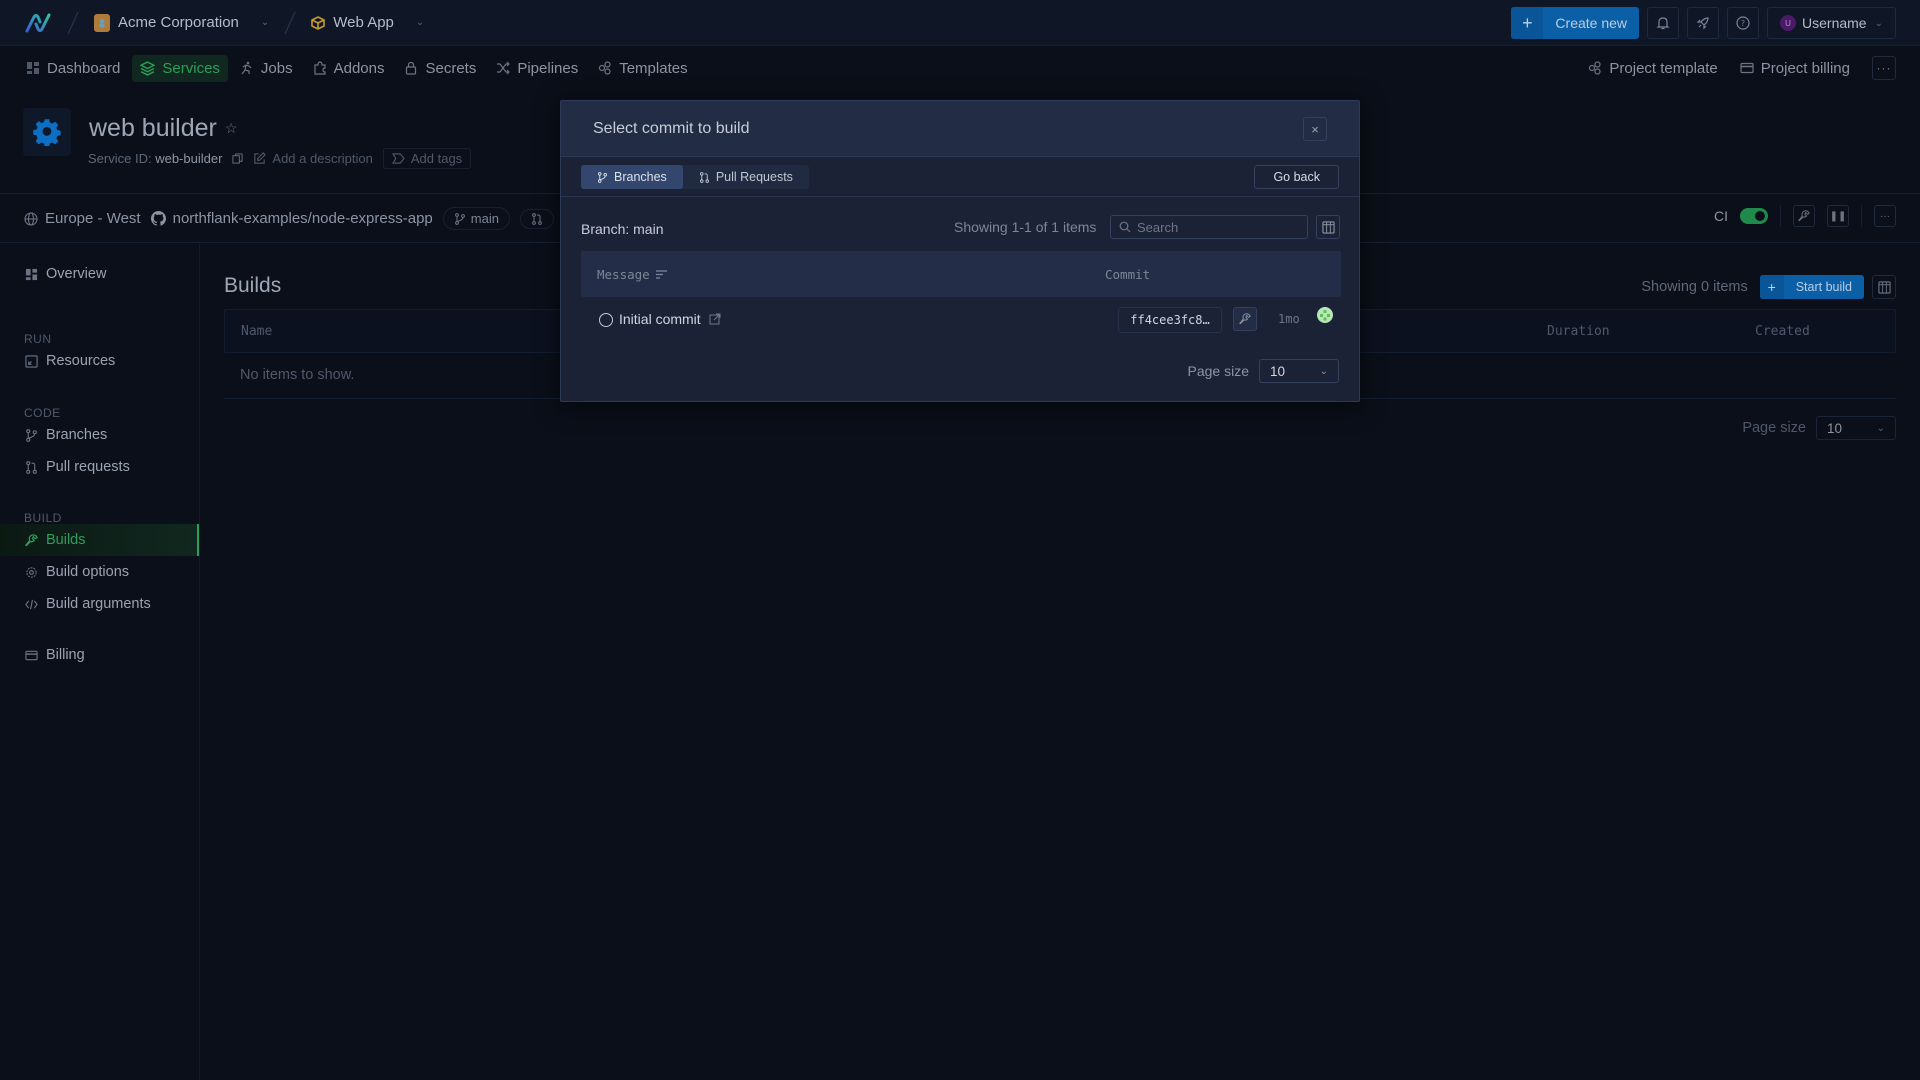 The image size is (1920, 1080). What do you see at coordinates (960, 129) in the screenshot?
I see `modal-header: Select commit to build ×` at bounding box center [960, 129].